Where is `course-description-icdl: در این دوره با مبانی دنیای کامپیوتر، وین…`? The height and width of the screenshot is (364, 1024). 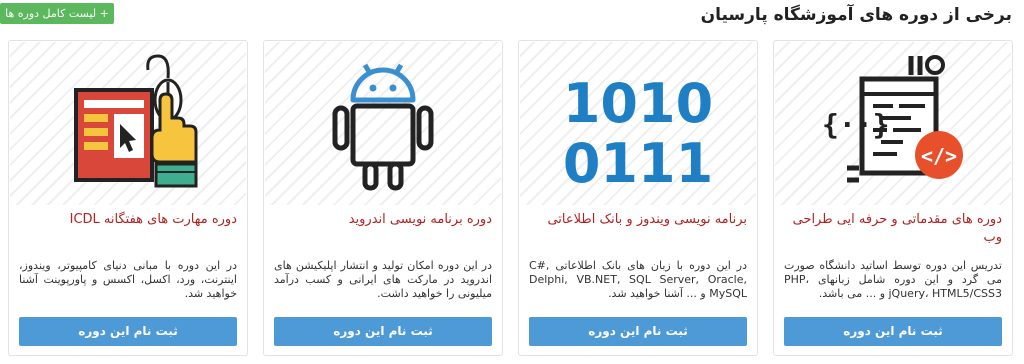
course-description-icdl: در این دوره با مبانی دنیای کامپیوتر، وین… is located at coordinates (128, 279).